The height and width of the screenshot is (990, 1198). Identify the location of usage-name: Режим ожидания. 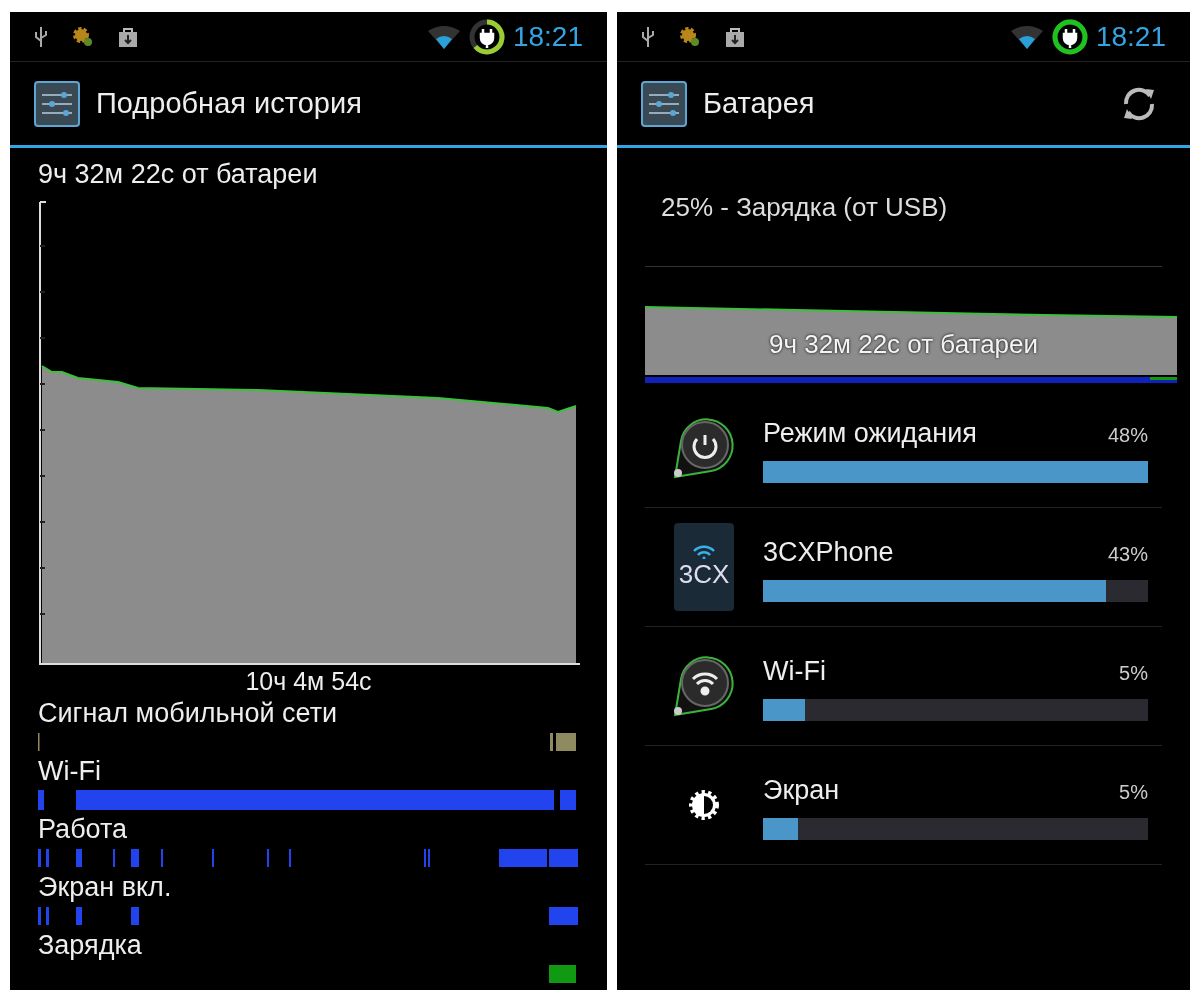
(870, 433).